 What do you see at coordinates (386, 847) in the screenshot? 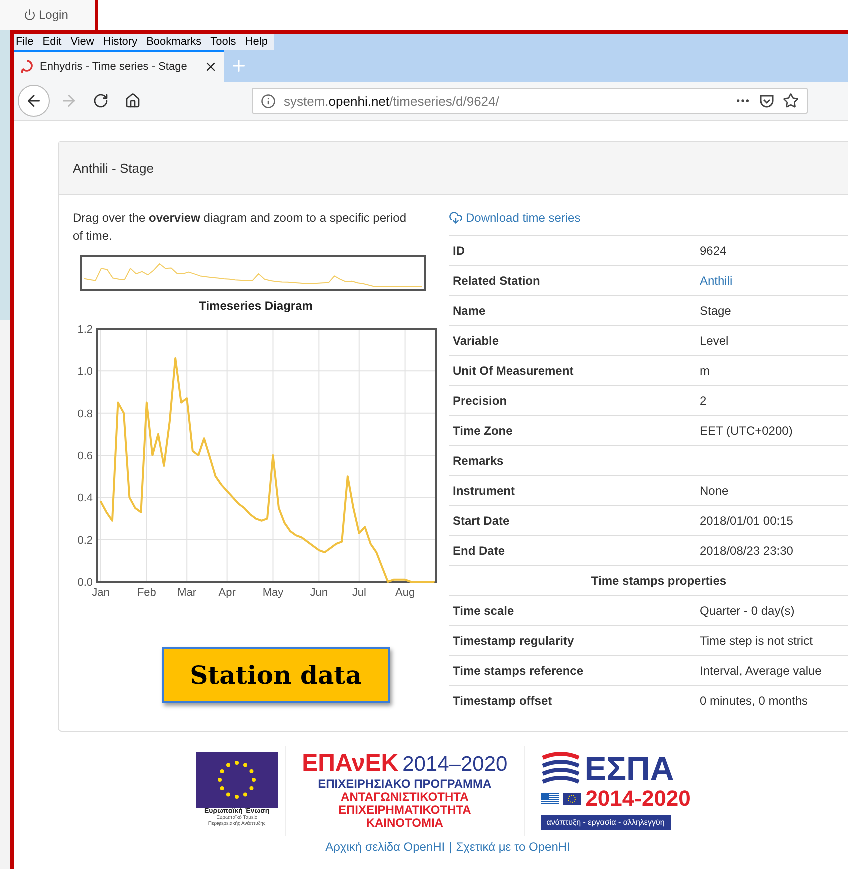
I see `home-link: Αρχική σελίδα OpenHI` at bounding box center [386, 847].